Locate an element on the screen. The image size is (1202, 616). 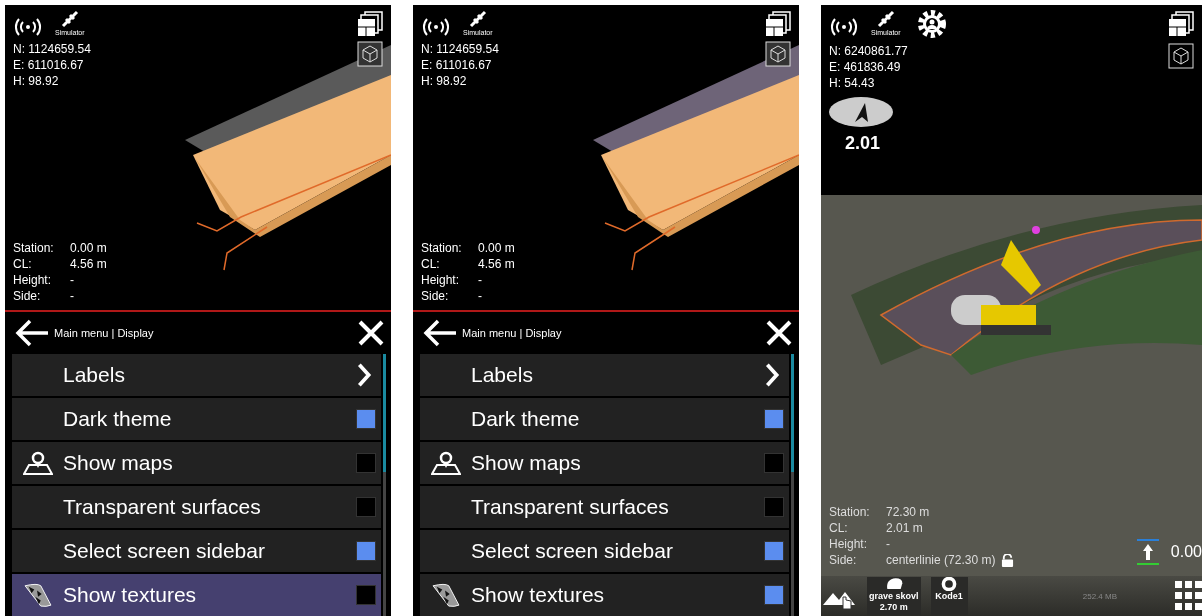
tool-label: 2.70 m is located at coordinates (893, 607).